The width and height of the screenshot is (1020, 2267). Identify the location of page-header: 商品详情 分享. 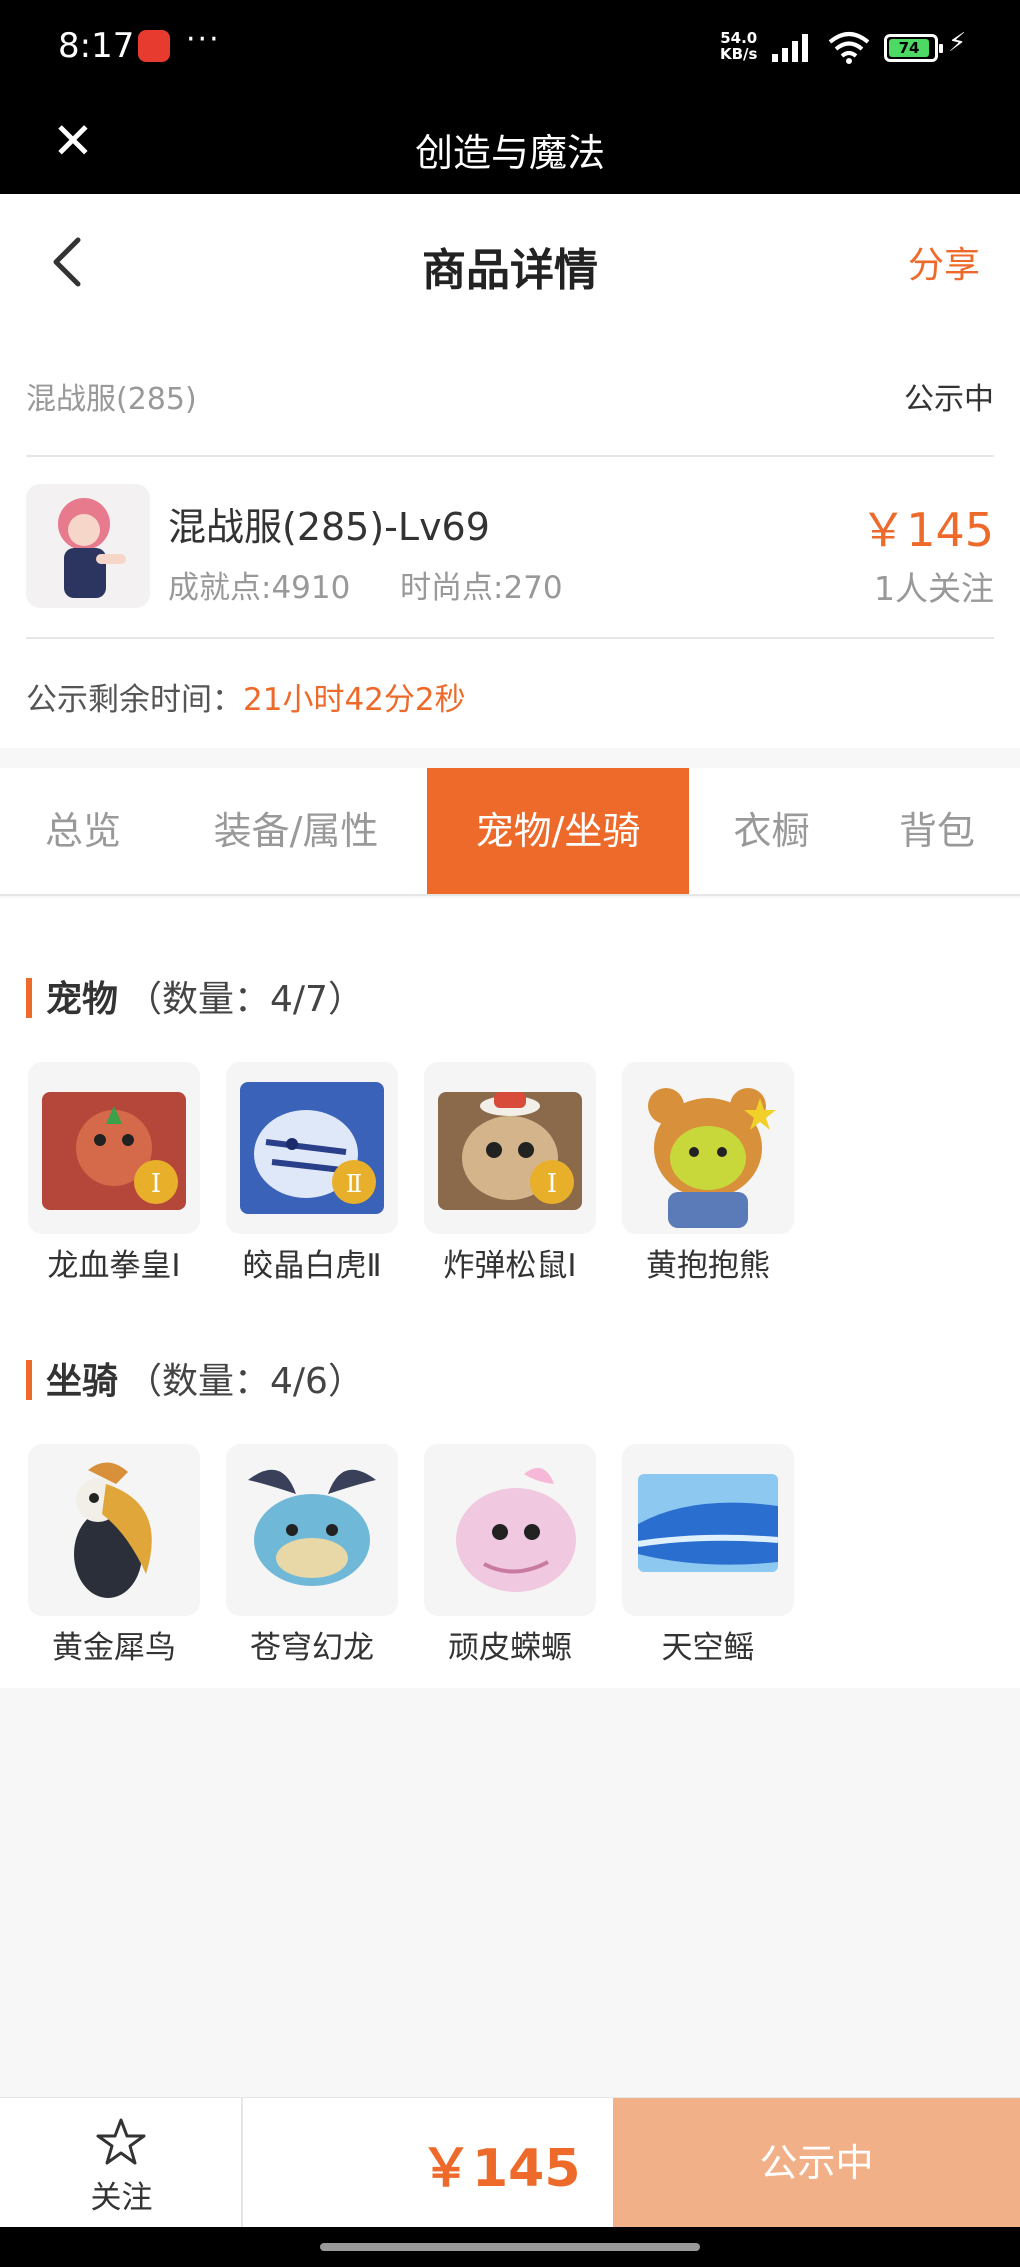
(510, 262).